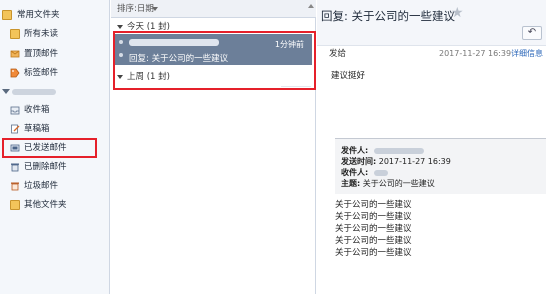  Describe the element at coordinates (45, 167) in the screenshot. I see `sidebar-item-label: 已删除邮件` at that location.